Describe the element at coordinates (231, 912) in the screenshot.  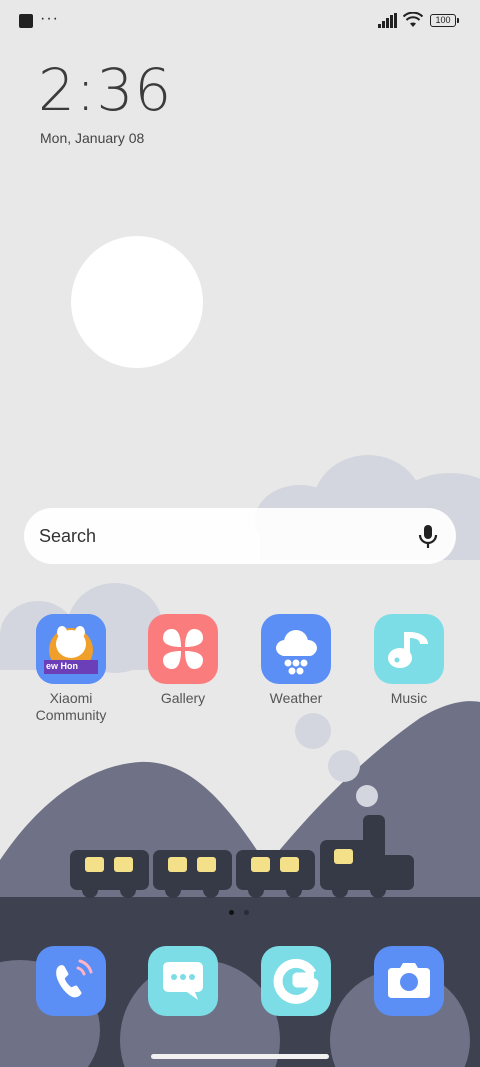
I see `page-dot-active` at that location.